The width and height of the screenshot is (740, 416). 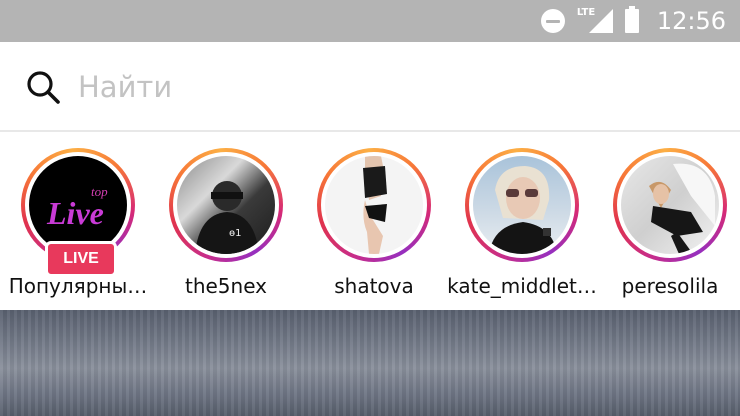 What do you see at coordinates (378, 87) in the screenshot?
I see `search-input` at bounding box center [378, 87].